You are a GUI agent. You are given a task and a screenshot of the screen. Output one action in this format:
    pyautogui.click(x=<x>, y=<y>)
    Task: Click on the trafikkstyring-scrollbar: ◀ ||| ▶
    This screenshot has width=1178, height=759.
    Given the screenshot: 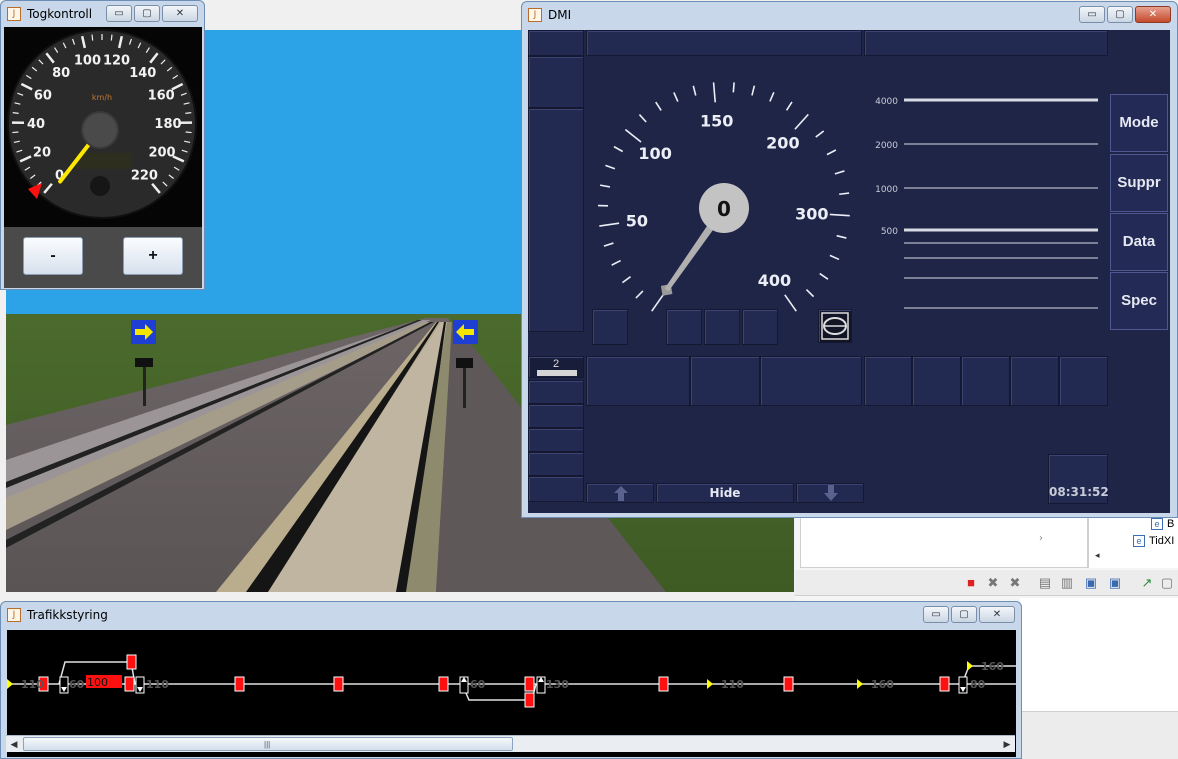 What is the action you would take?
    pyautogui.click(x=510, y=743)
    